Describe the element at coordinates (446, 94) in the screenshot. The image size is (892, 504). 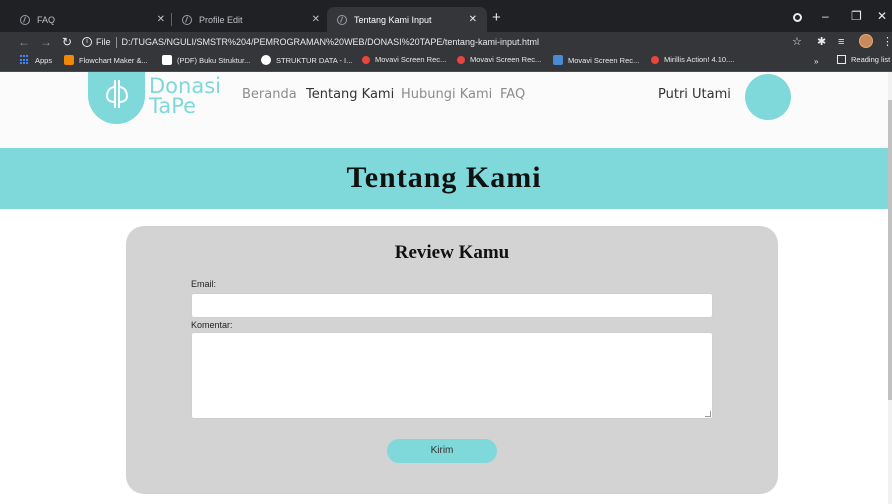
I see `nav-hubungi-kami: Hubungi Kami` at that location.